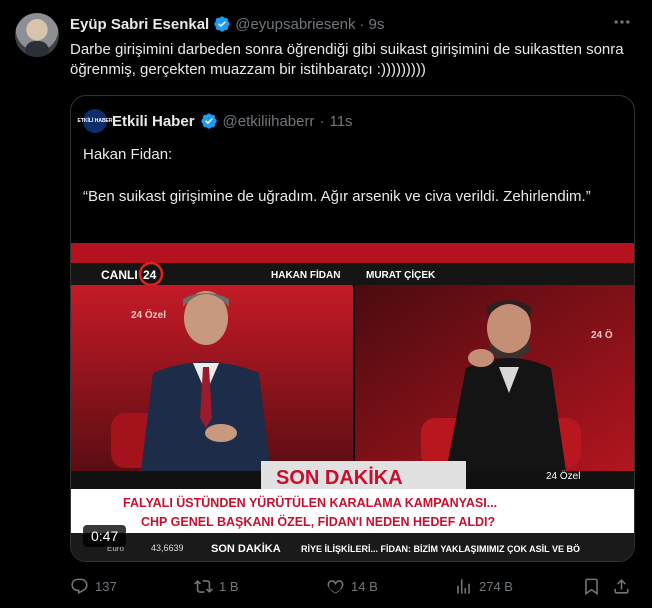 Image resolution: width=652 pixels, height=608 pixels. Describe the element at coordinates (119, 275) in the screenshot. I see `live-label: CANLI` at that location.